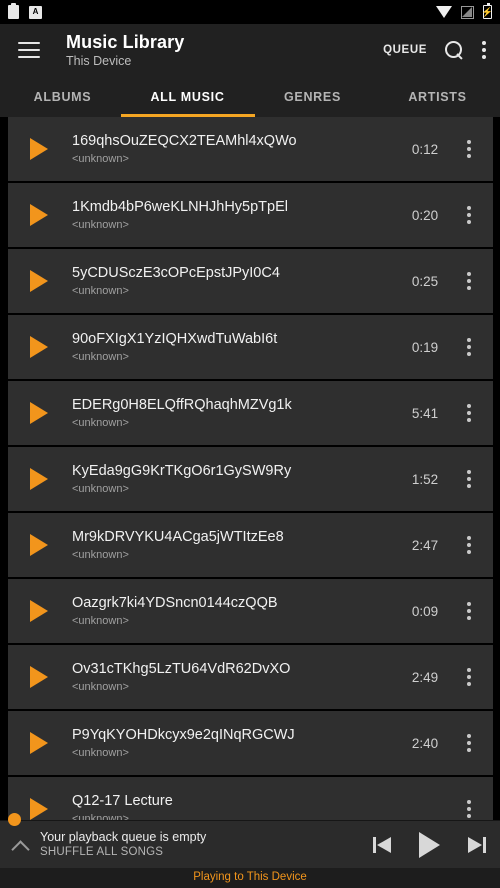  I want to click on song-meta: EDERg0H8ELQffRQhaqhMZVg1k <unknown>, so click(236, 413).